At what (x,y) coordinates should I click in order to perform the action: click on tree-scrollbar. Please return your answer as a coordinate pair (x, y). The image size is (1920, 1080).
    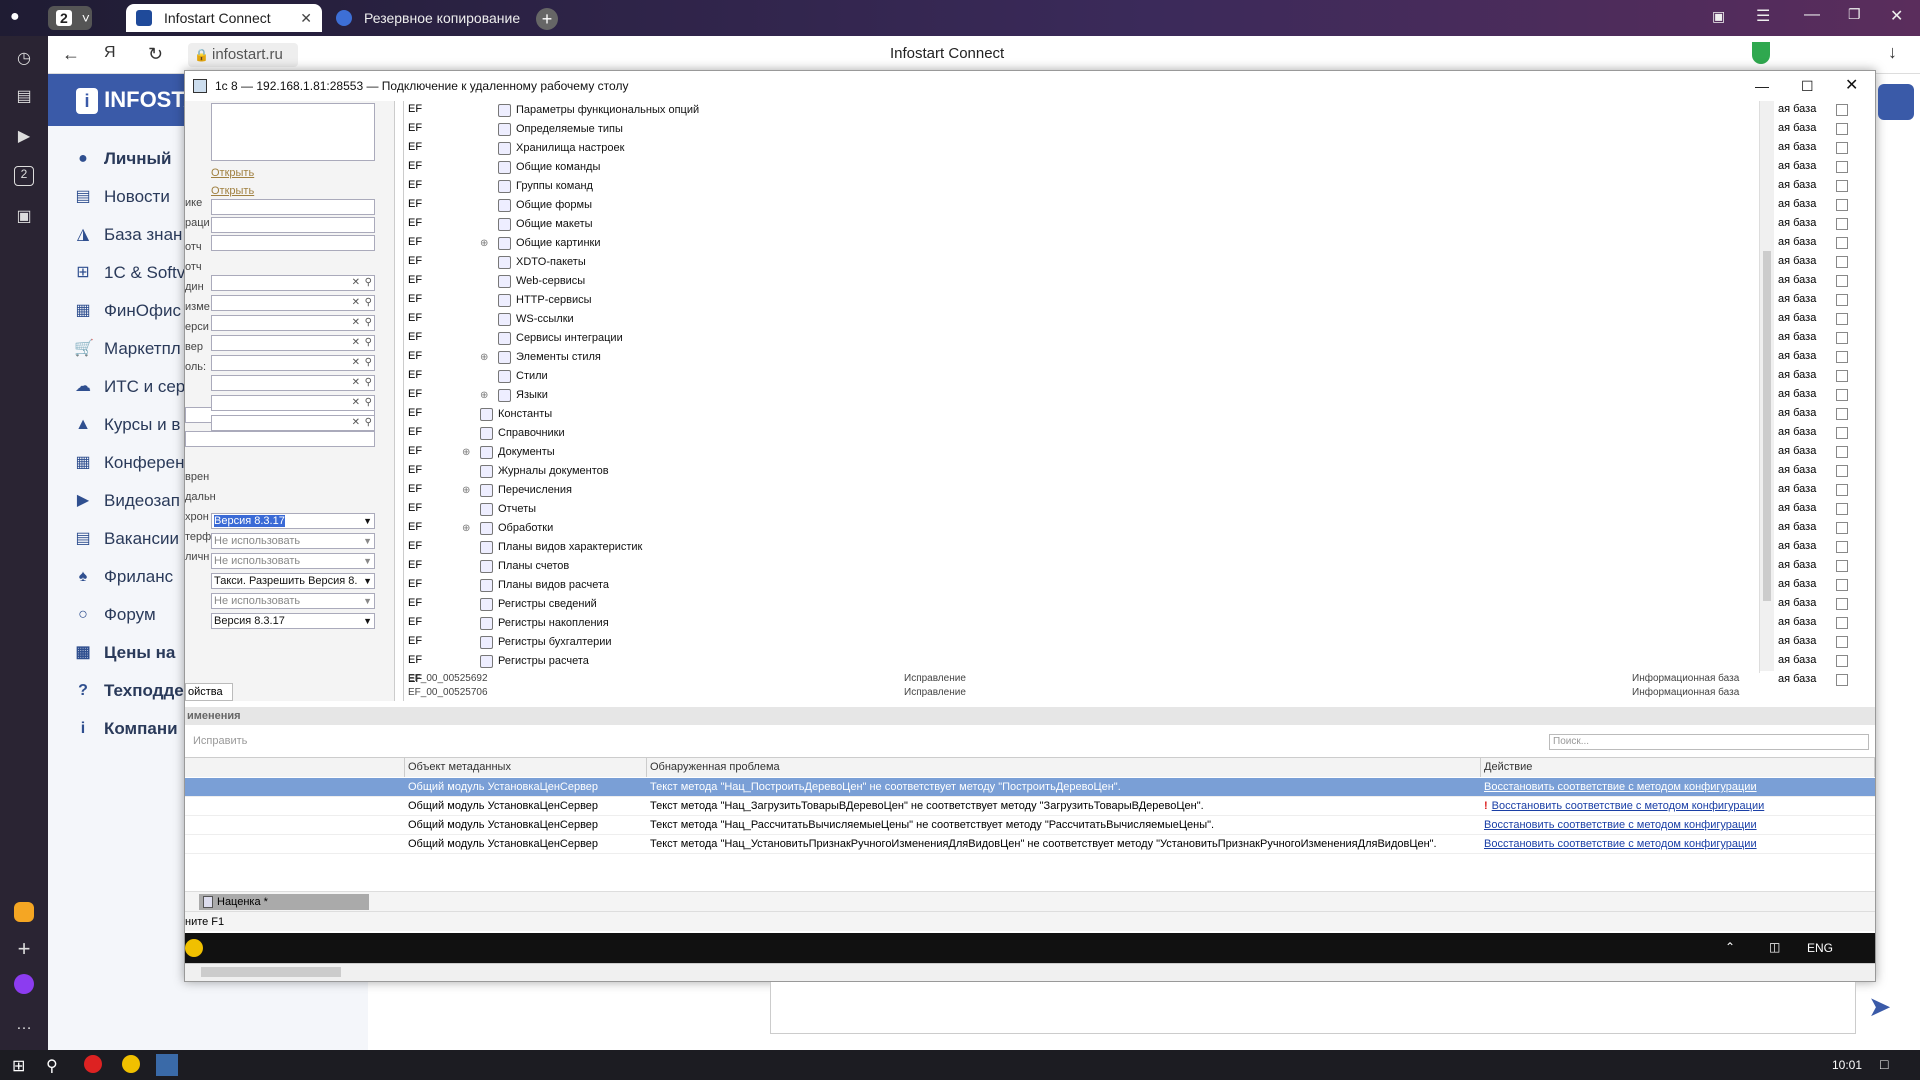
    Looking at the image, I should click on (1767, 386).